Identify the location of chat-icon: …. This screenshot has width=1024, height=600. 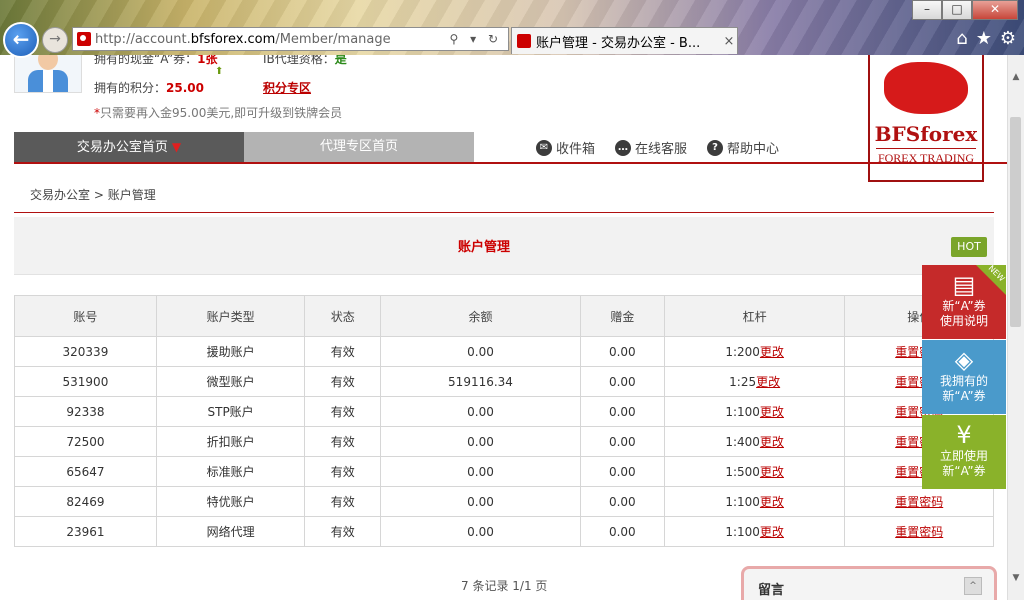
(623, 147).